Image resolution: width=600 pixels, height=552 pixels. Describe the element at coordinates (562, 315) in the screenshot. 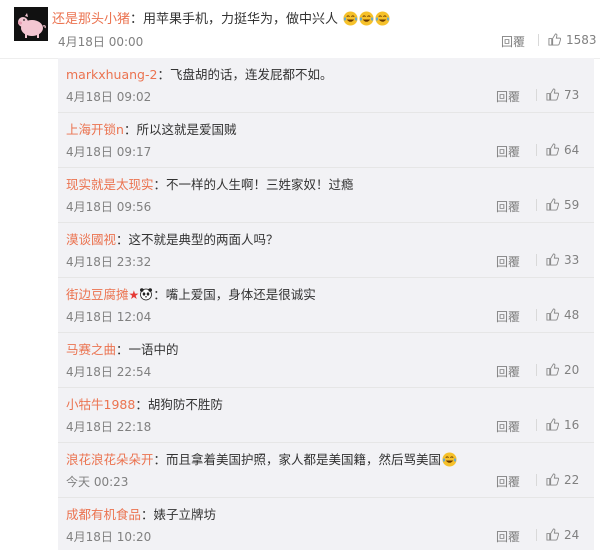

I see `like-button: 48` at that location.